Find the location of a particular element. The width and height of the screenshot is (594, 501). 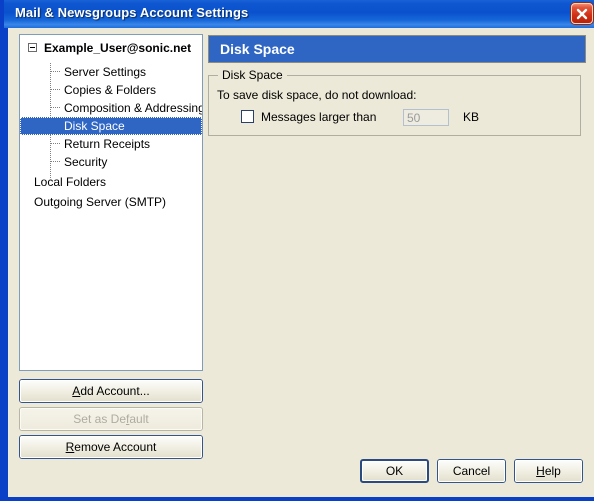

tree-item-label: Server Settings is located at coordinates (105, 72).